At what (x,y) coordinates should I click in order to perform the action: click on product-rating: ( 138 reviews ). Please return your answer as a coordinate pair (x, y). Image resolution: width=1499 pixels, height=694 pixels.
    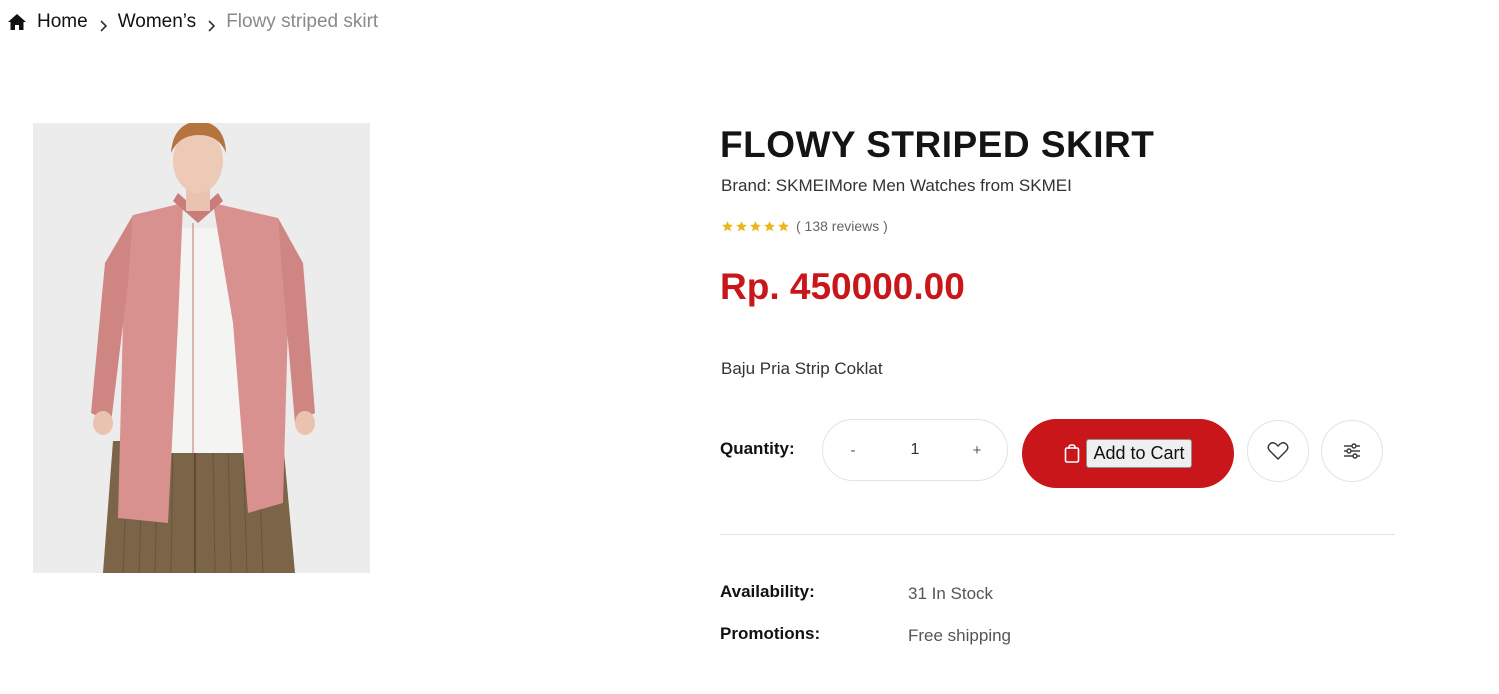
    Looking at the image, I should click on (804, 226).